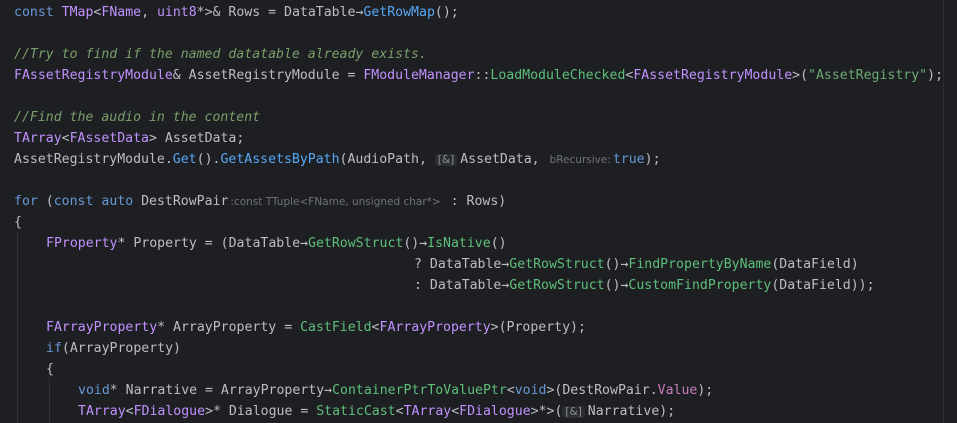  Describe the element at coordinates (458, 285) in the screenshot. I see `code-text: : DataTable` at that location.